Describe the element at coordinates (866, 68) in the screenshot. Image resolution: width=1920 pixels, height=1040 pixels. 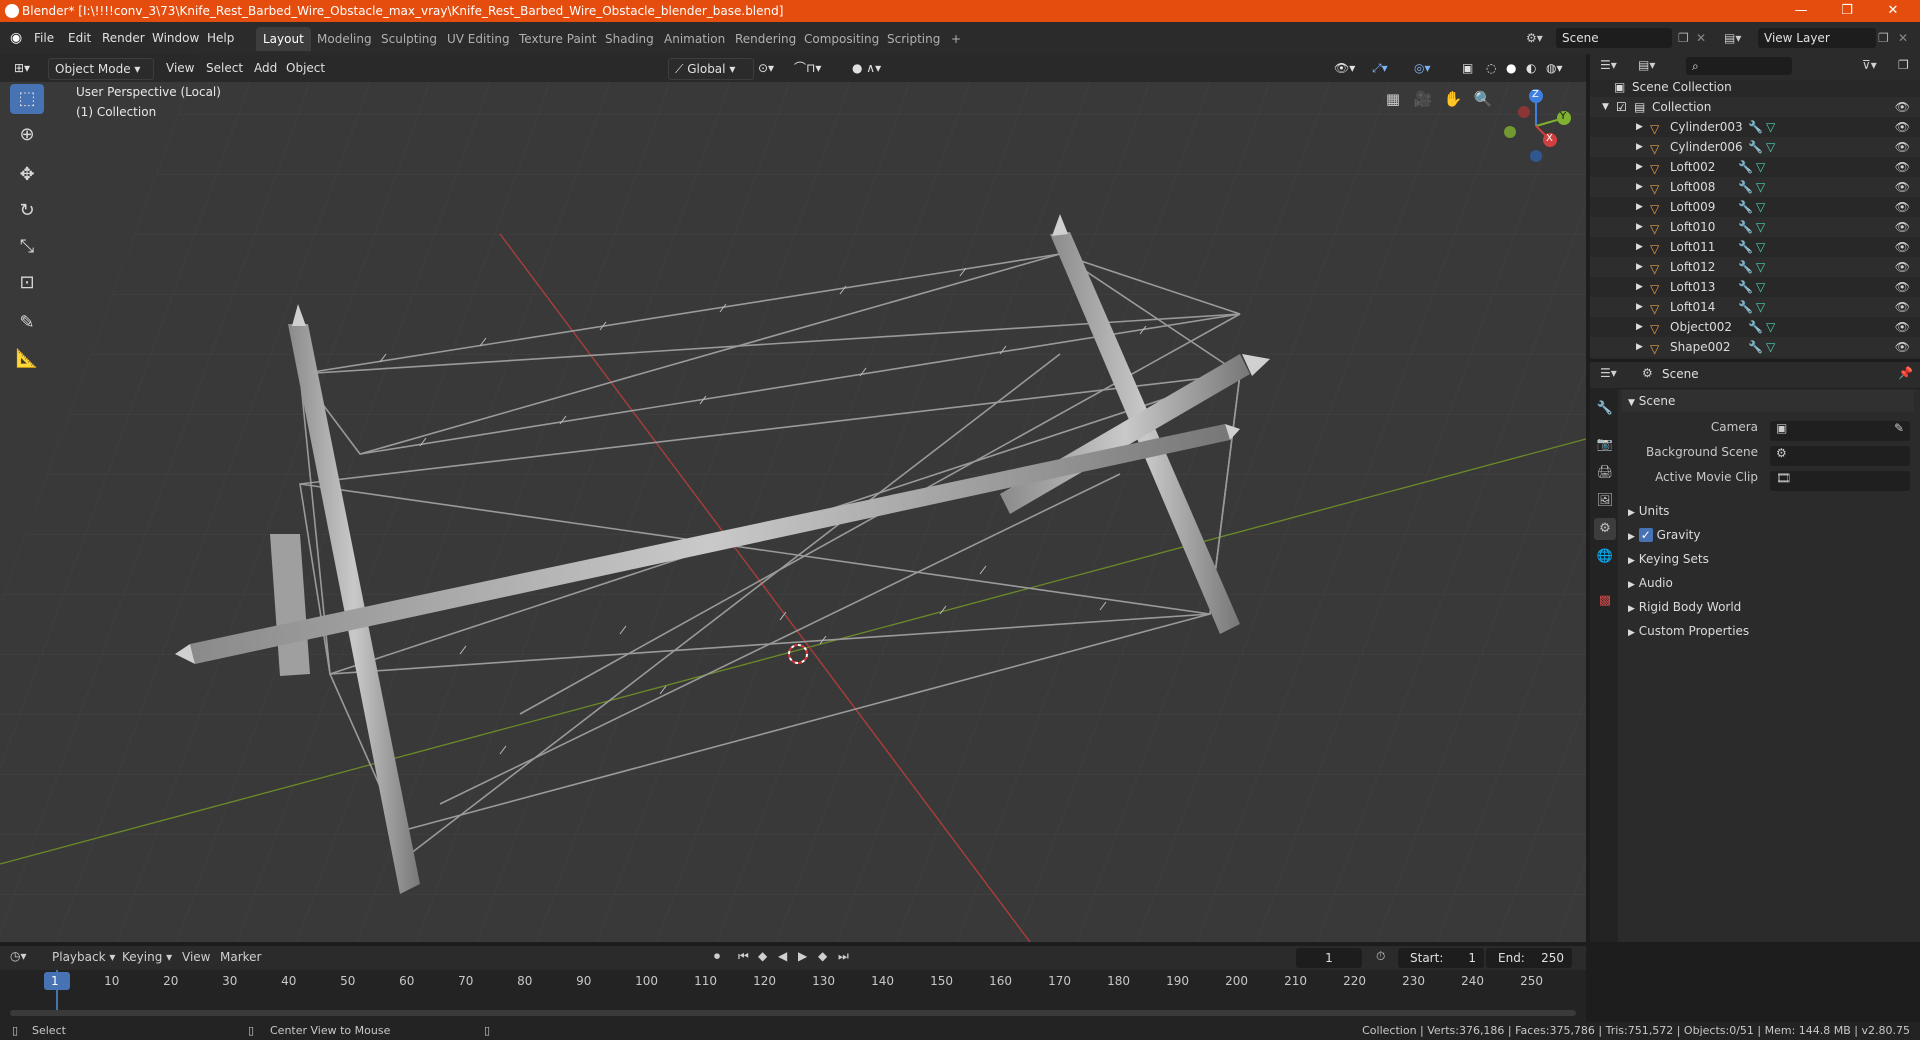
I see `proportional-edit-icon: ● ∧▾` at that location.